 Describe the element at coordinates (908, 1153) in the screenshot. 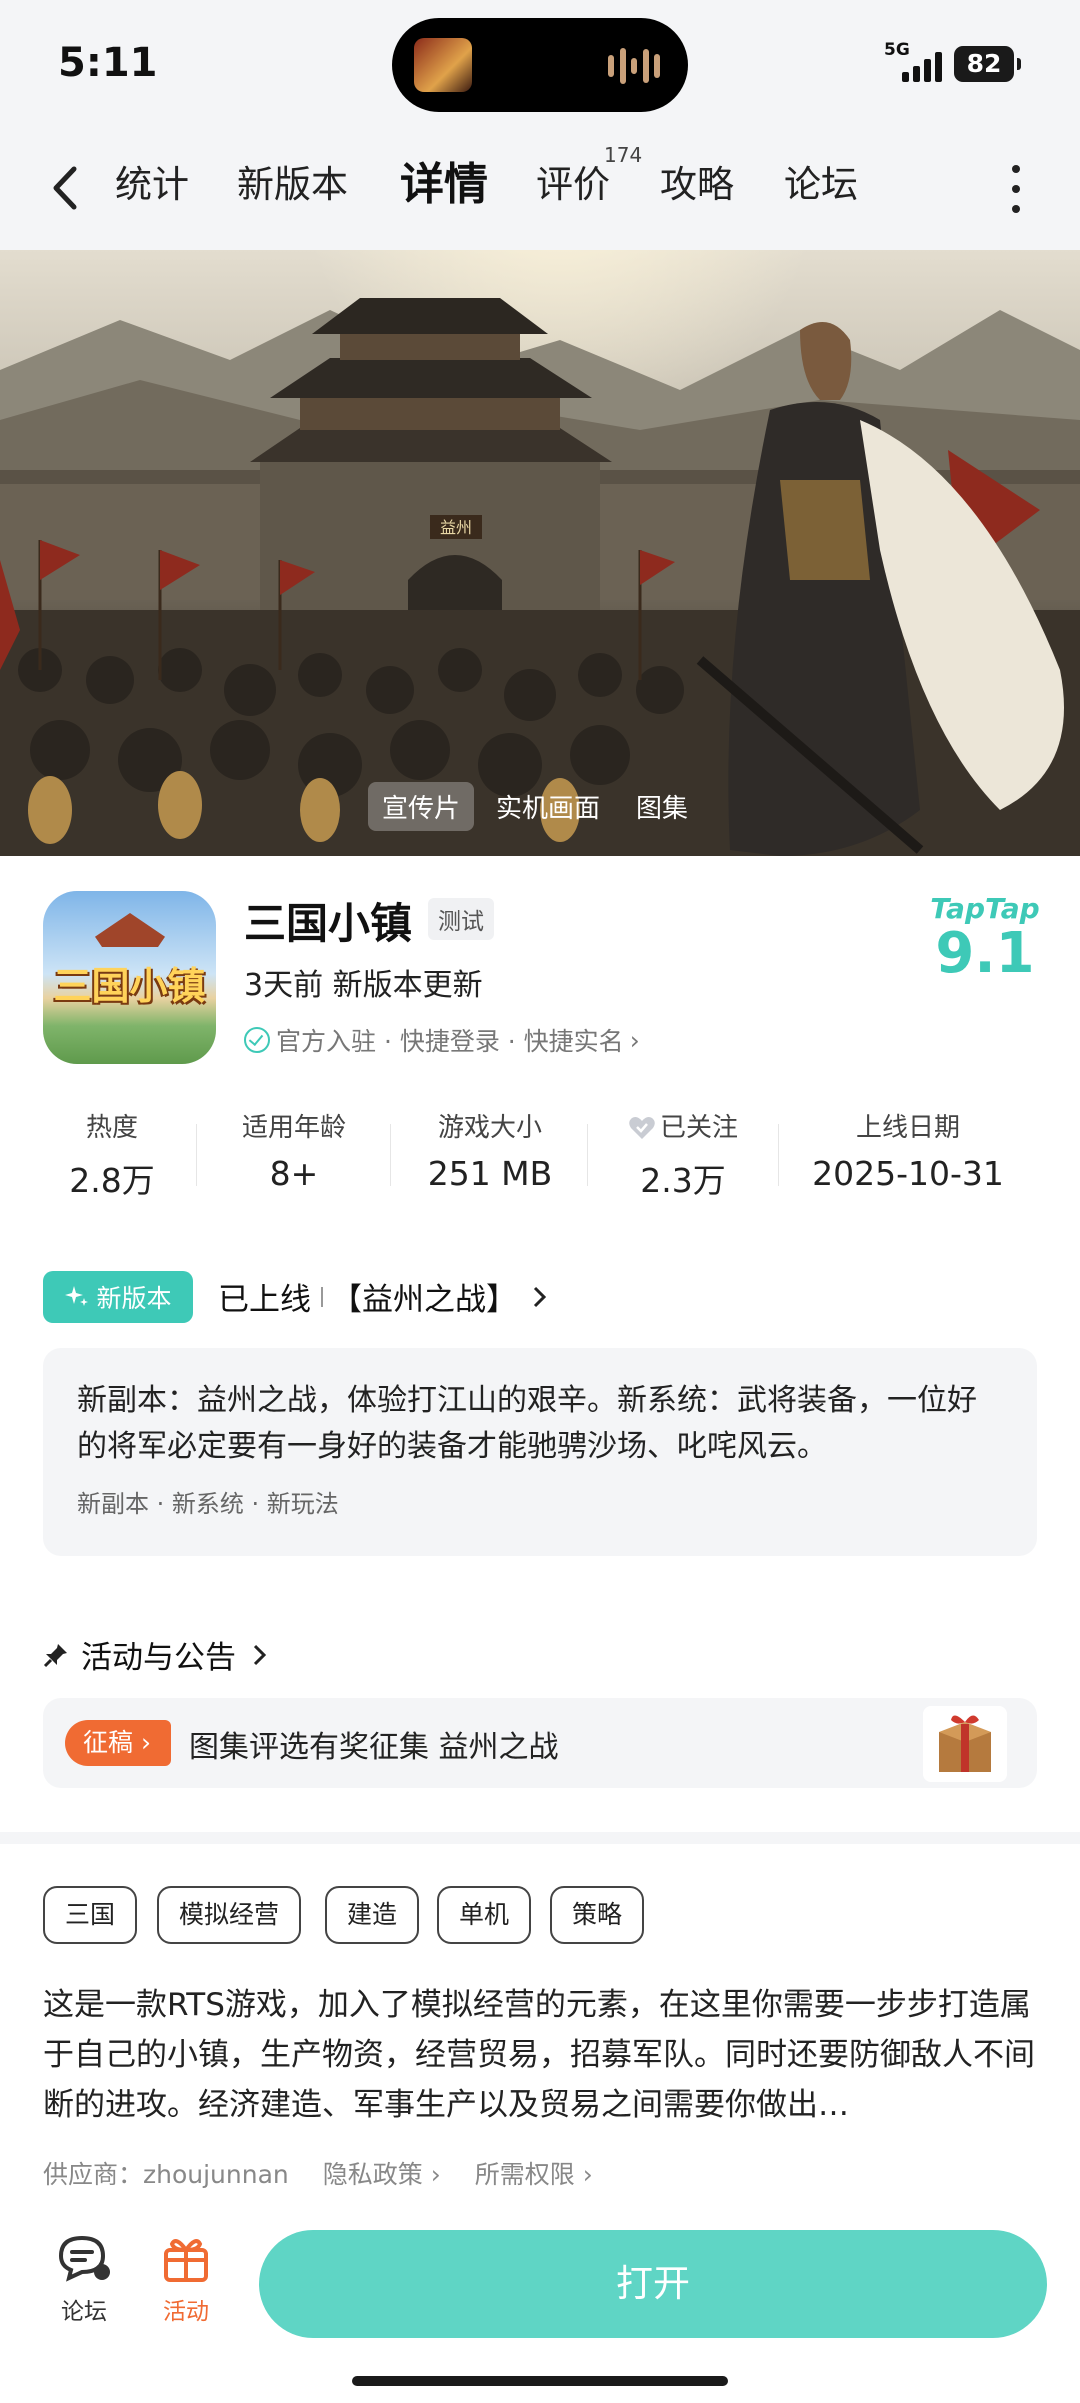

I see `stat-release-date: 上线日期 2025-10-31` at that location.